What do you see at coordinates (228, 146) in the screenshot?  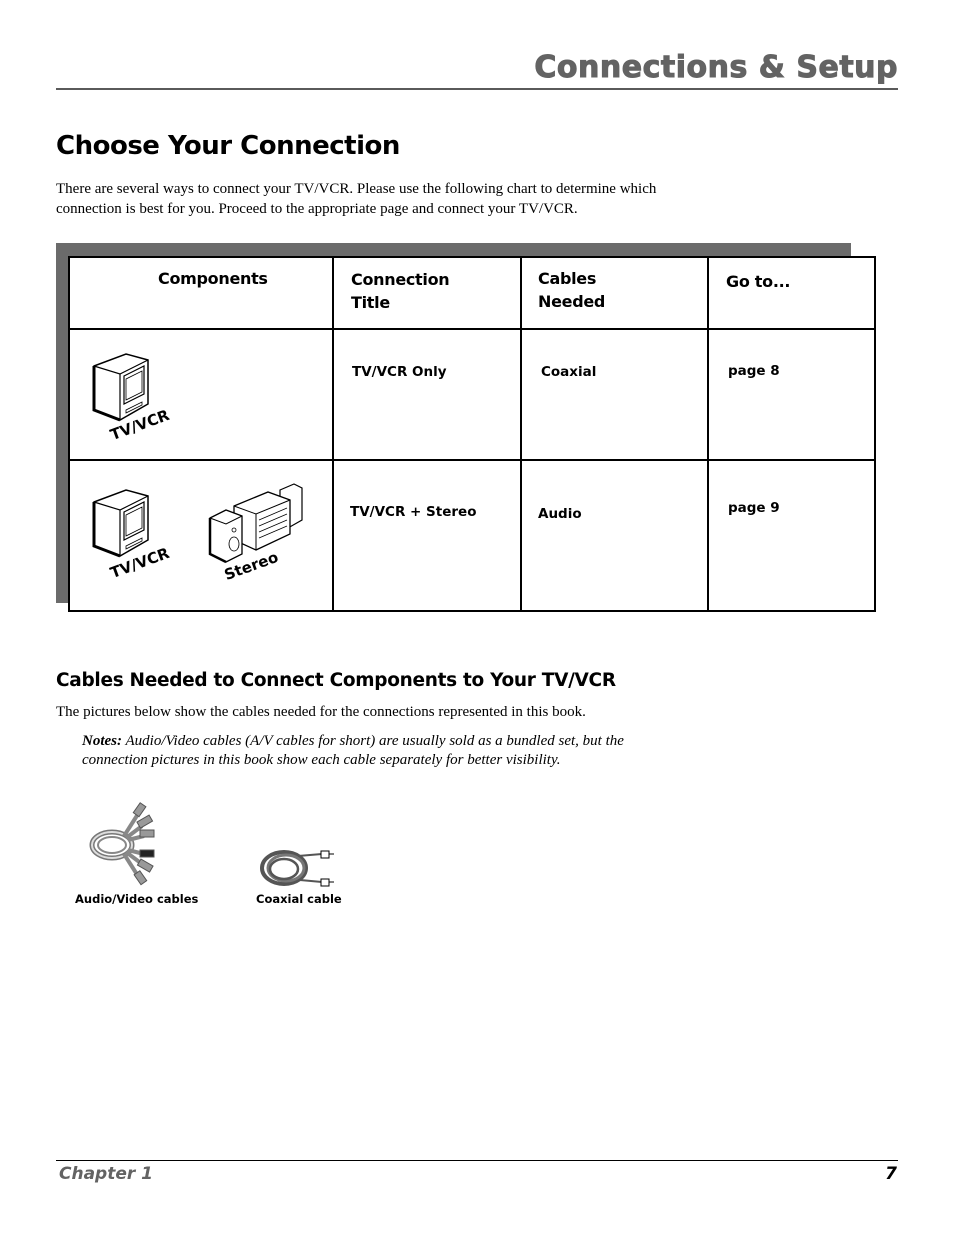 I see `page-title: Choose Your Connection` at bounding box center [228, 146].